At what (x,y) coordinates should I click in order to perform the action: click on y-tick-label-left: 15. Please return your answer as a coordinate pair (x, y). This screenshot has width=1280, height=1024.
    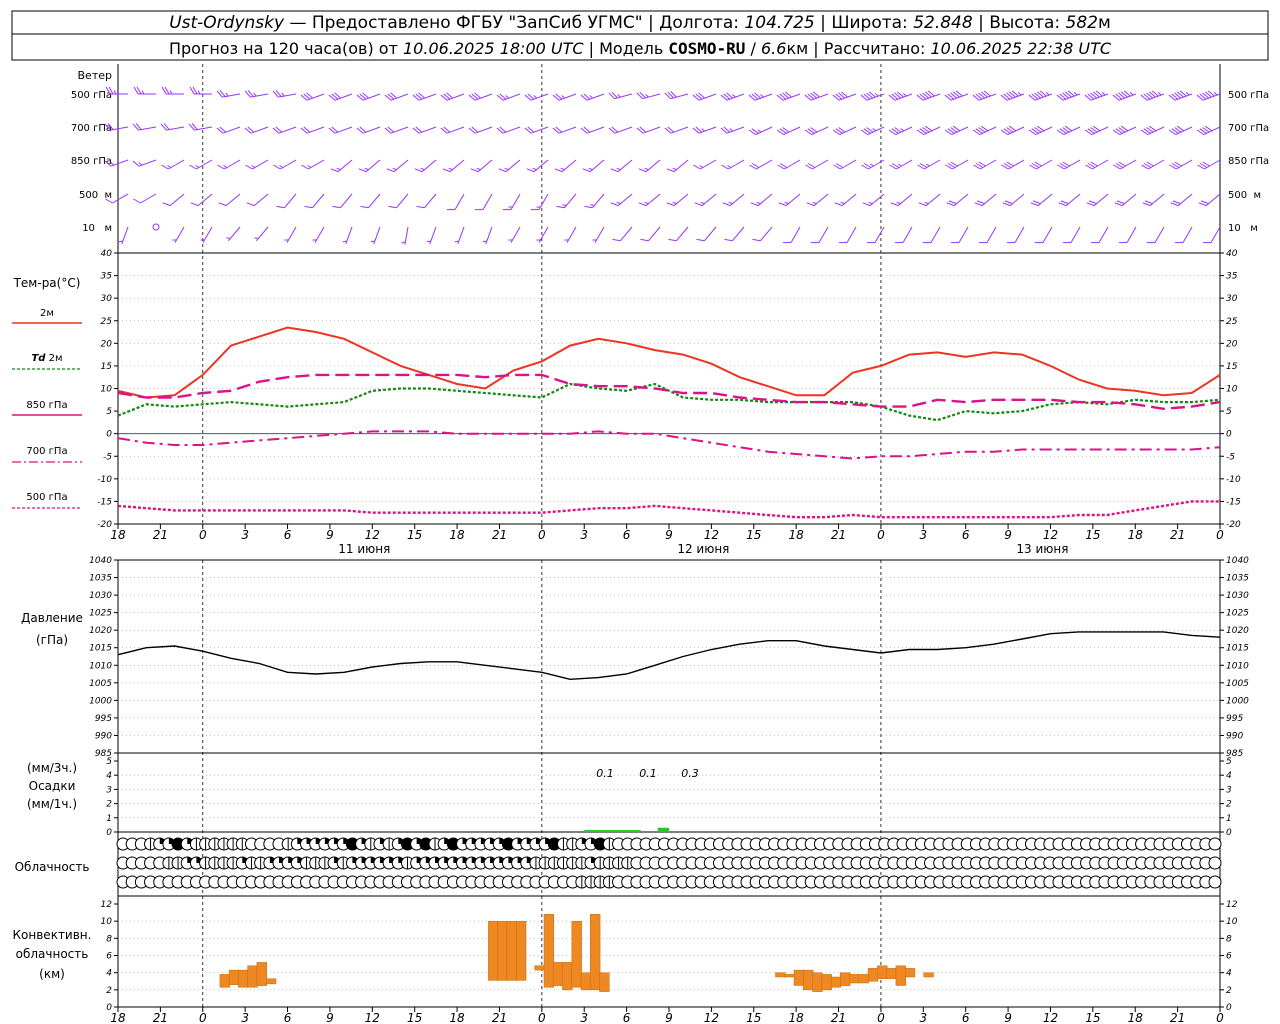
    Looking at the image, I should click on (107, 367).